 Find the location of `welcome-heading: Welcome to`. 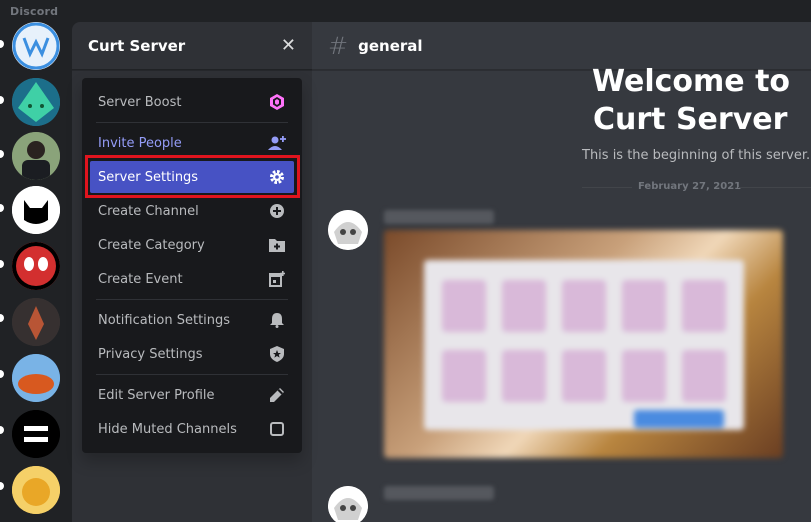

welcome-heading: Welcome to is located at coordinates (701, 82).